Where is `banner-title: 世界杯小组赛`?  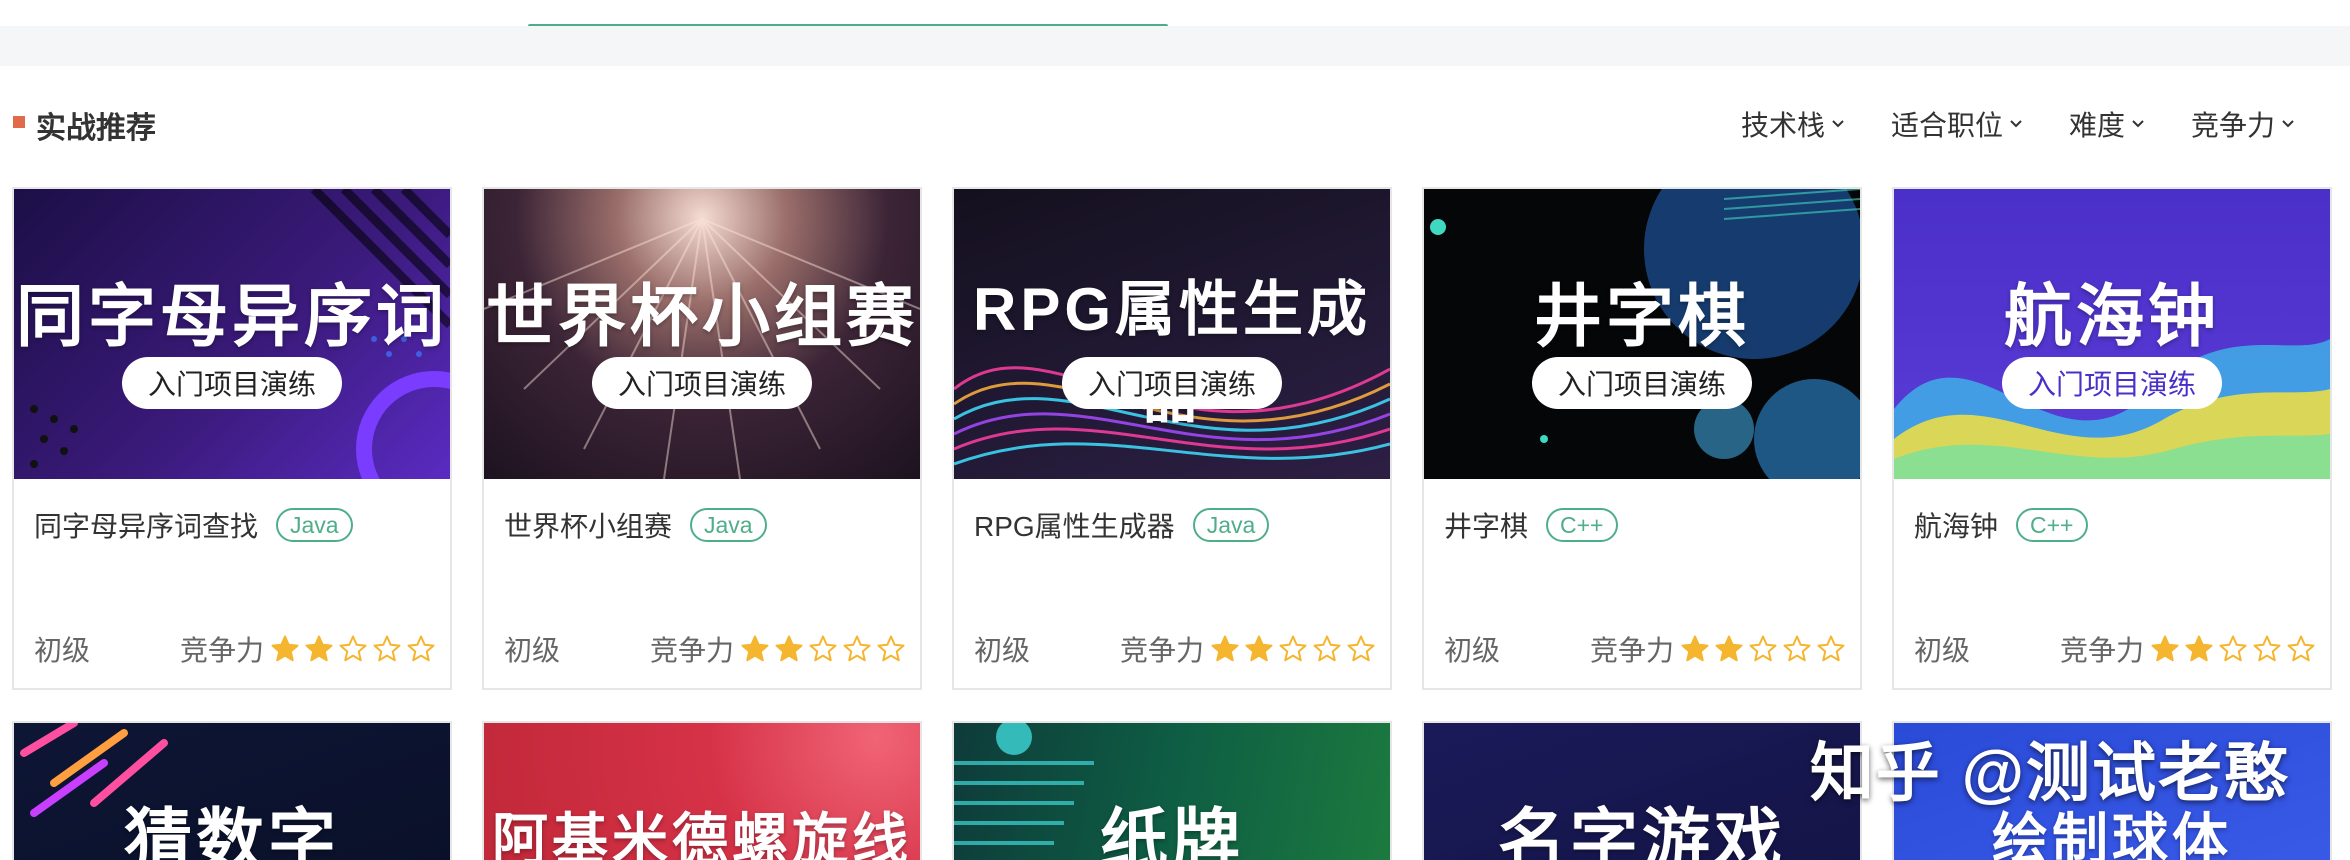 banner-title: 世界杯小组赛 is located at coordinates (701, 317).